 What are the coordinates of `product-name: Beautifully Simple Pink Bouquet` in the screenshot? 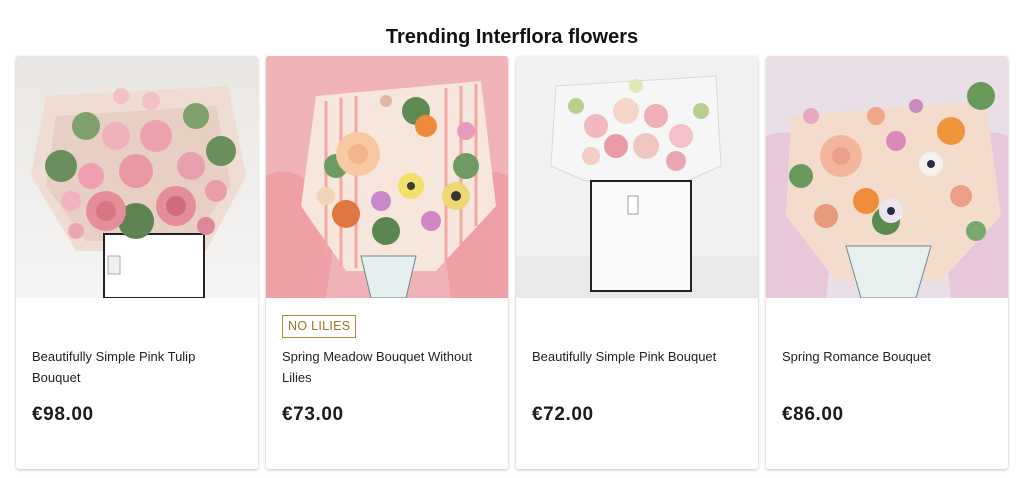 It's located at (639, 356).